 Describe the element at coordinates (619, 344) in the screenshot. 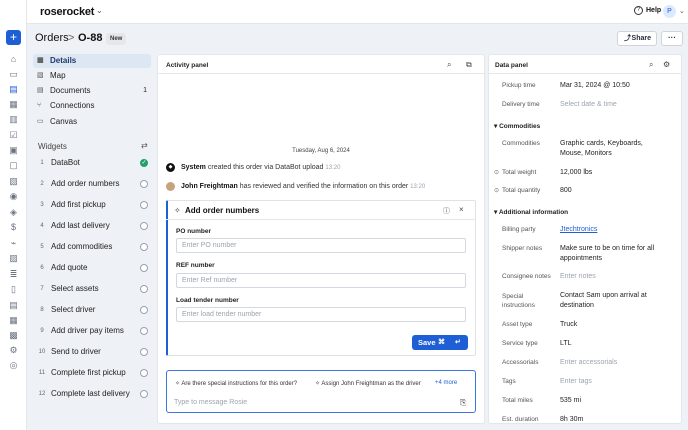

I see `service-type-value: LTL` at that location.